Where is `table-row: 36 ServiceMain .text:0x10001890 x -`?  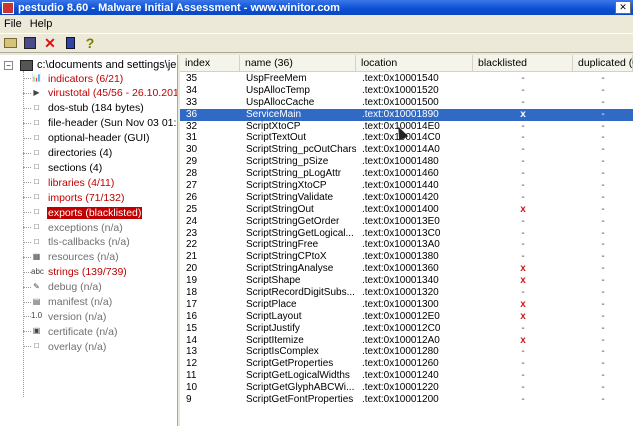
table-row: 36 ServiceMain .text:0x10001890 x - is located at coordinates (406, 114).